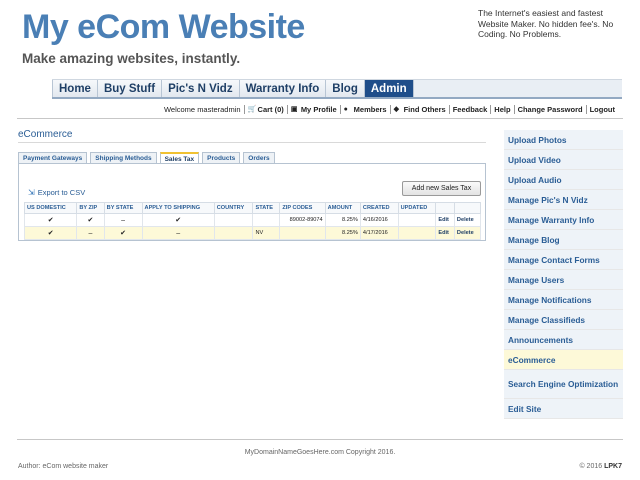  I want to click on cell-by-zip: –, so click(90, 233).